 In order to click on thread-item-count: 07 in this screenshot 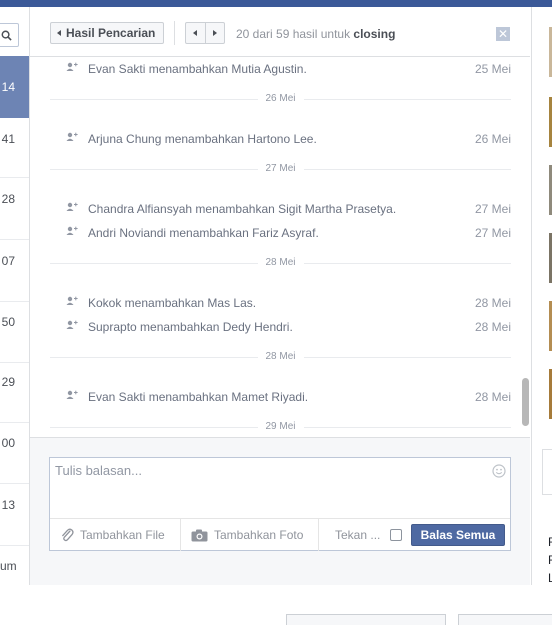, I will do `click(8, 261)`.